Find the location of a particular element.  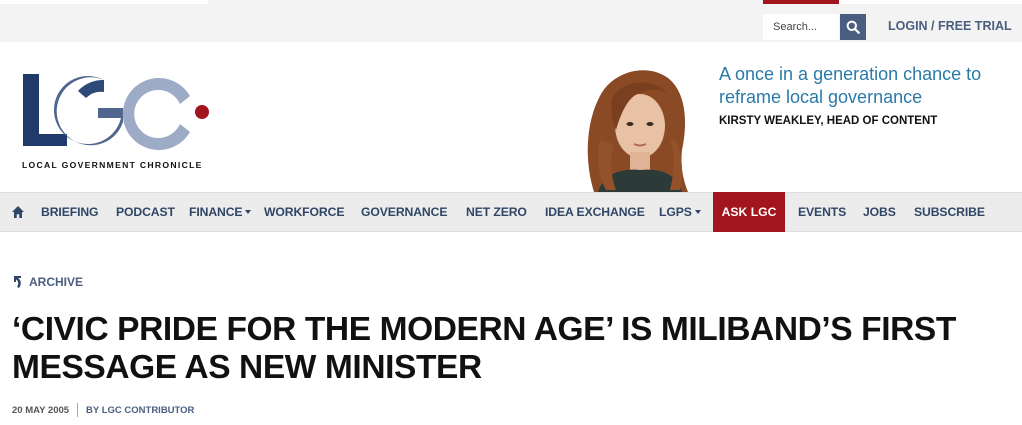

article-meta: 20 MAY 2005 BY LGC CONTRIBUTOR is located at coordinates (103, 410).